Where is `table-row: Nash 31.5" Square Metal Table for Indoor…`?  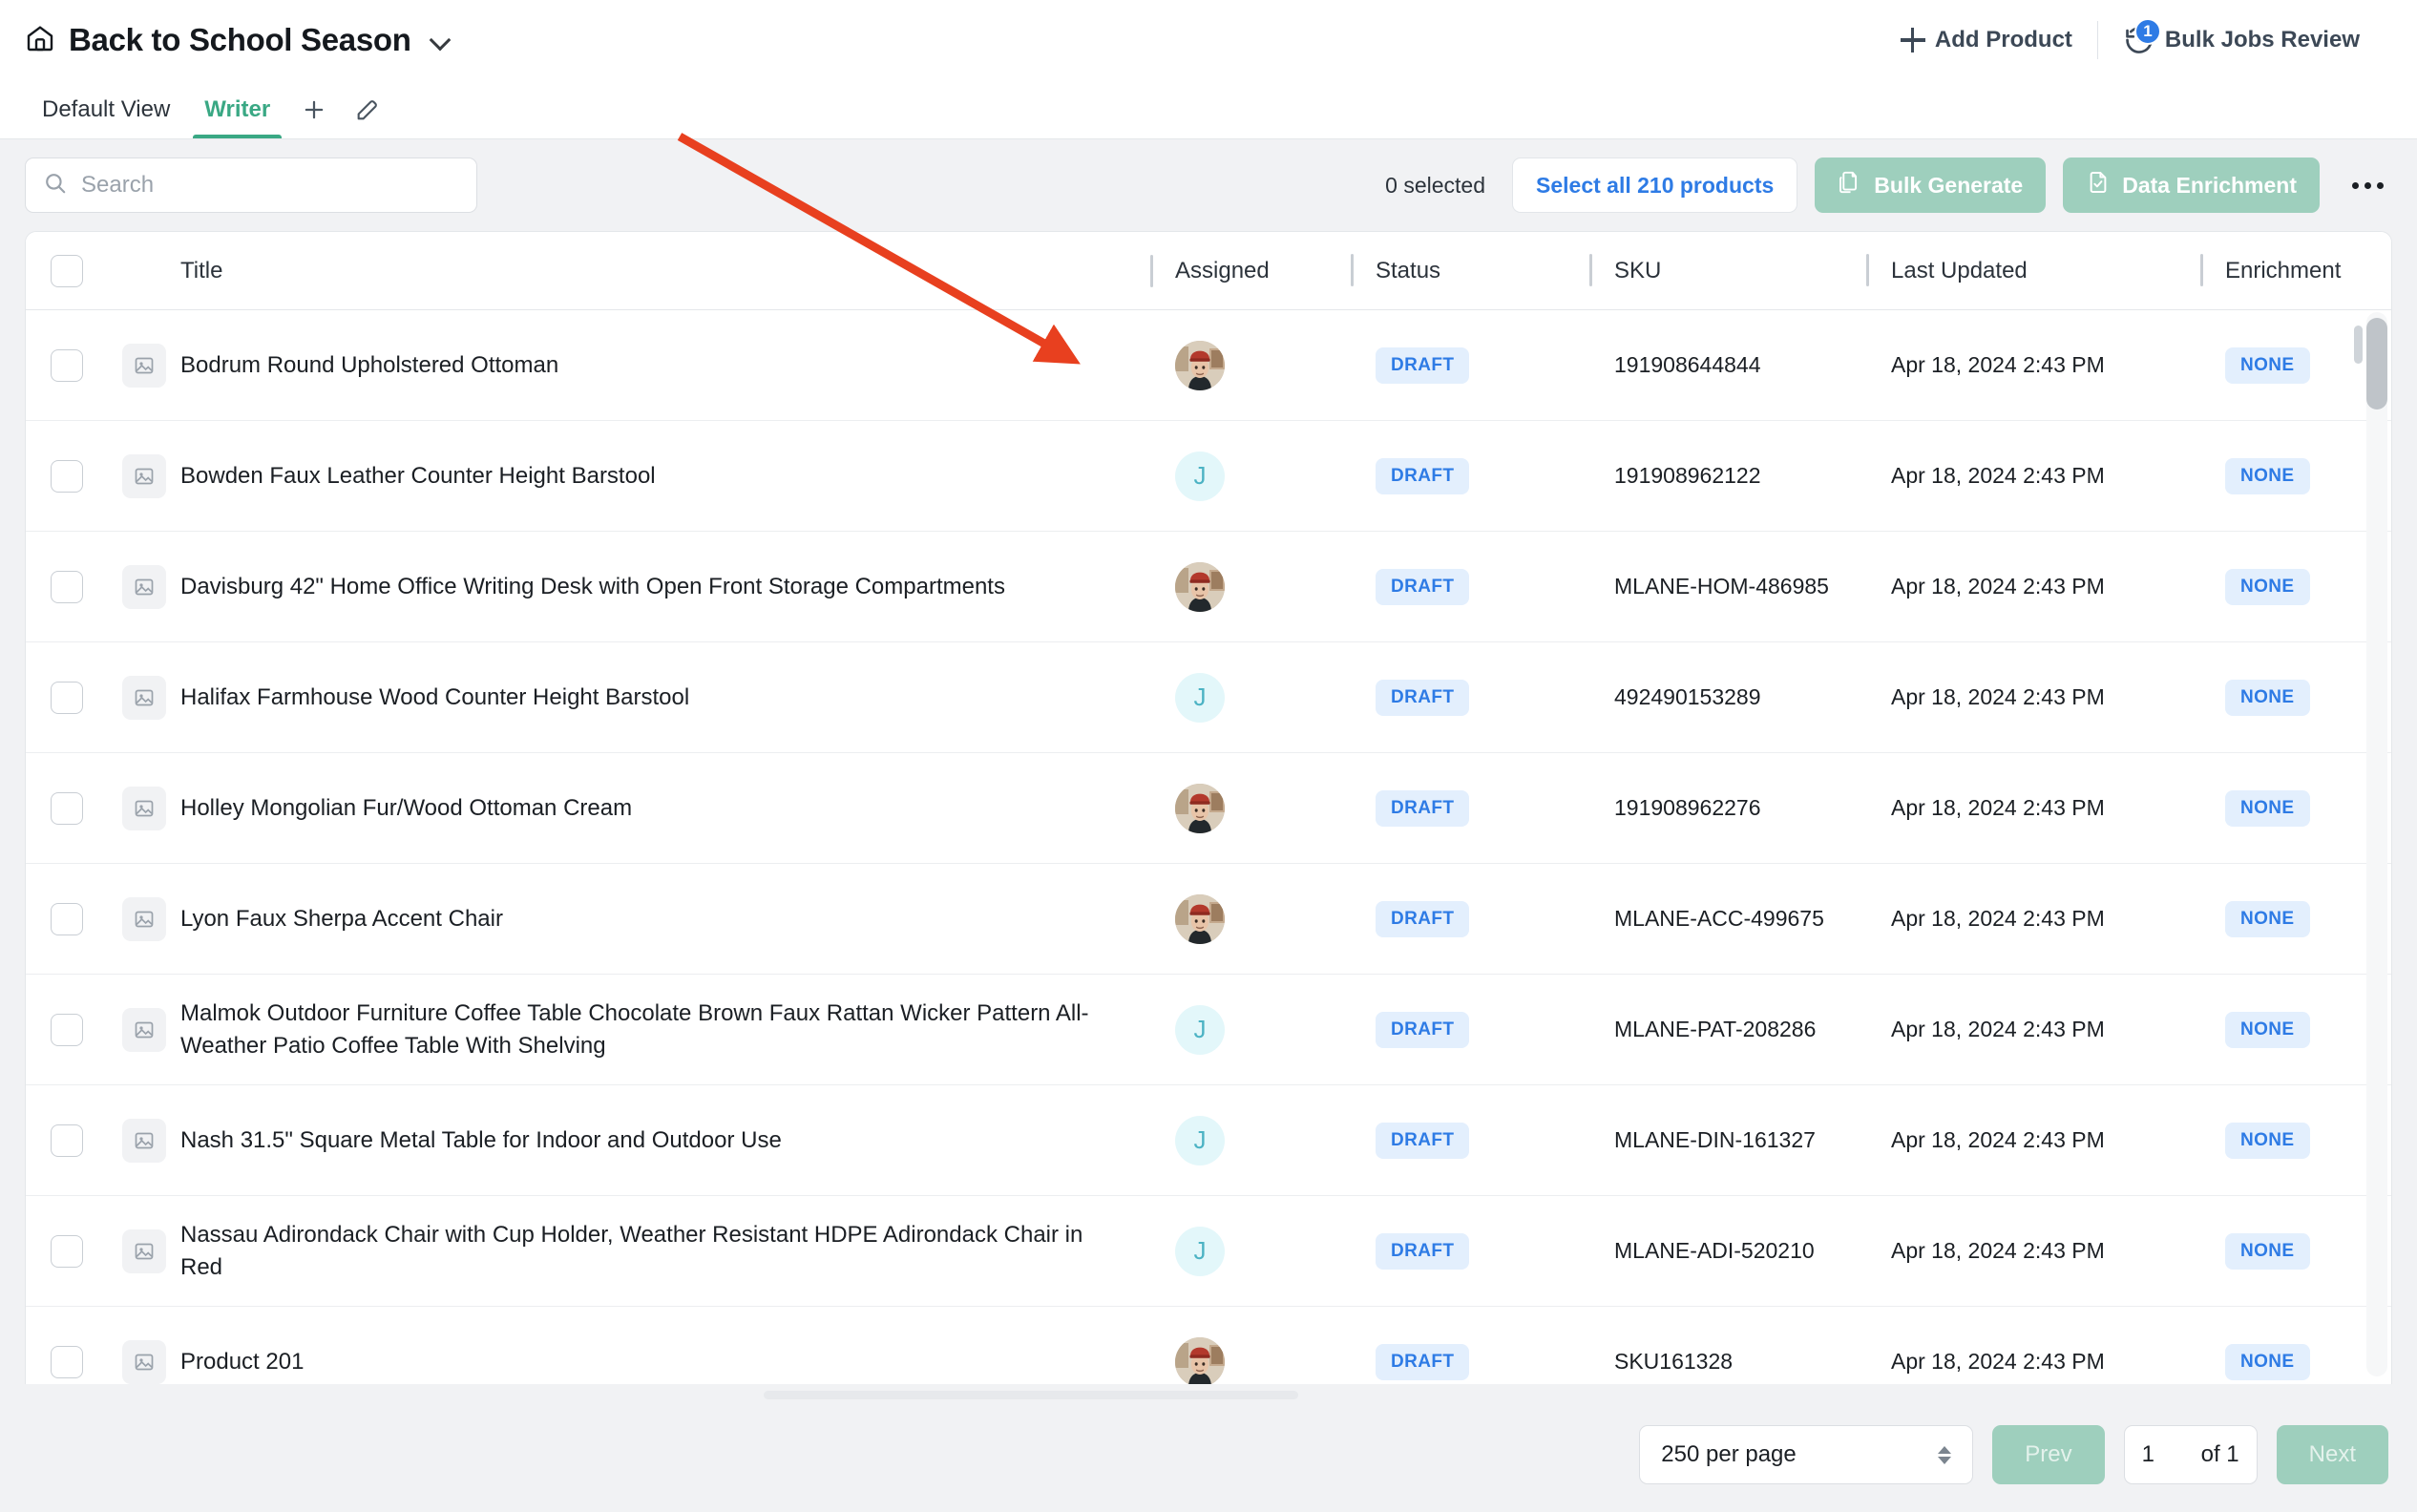
table-row: Nash 31.5" Square Metal Table for Indoor… is located at coordinates (1208, 1140).